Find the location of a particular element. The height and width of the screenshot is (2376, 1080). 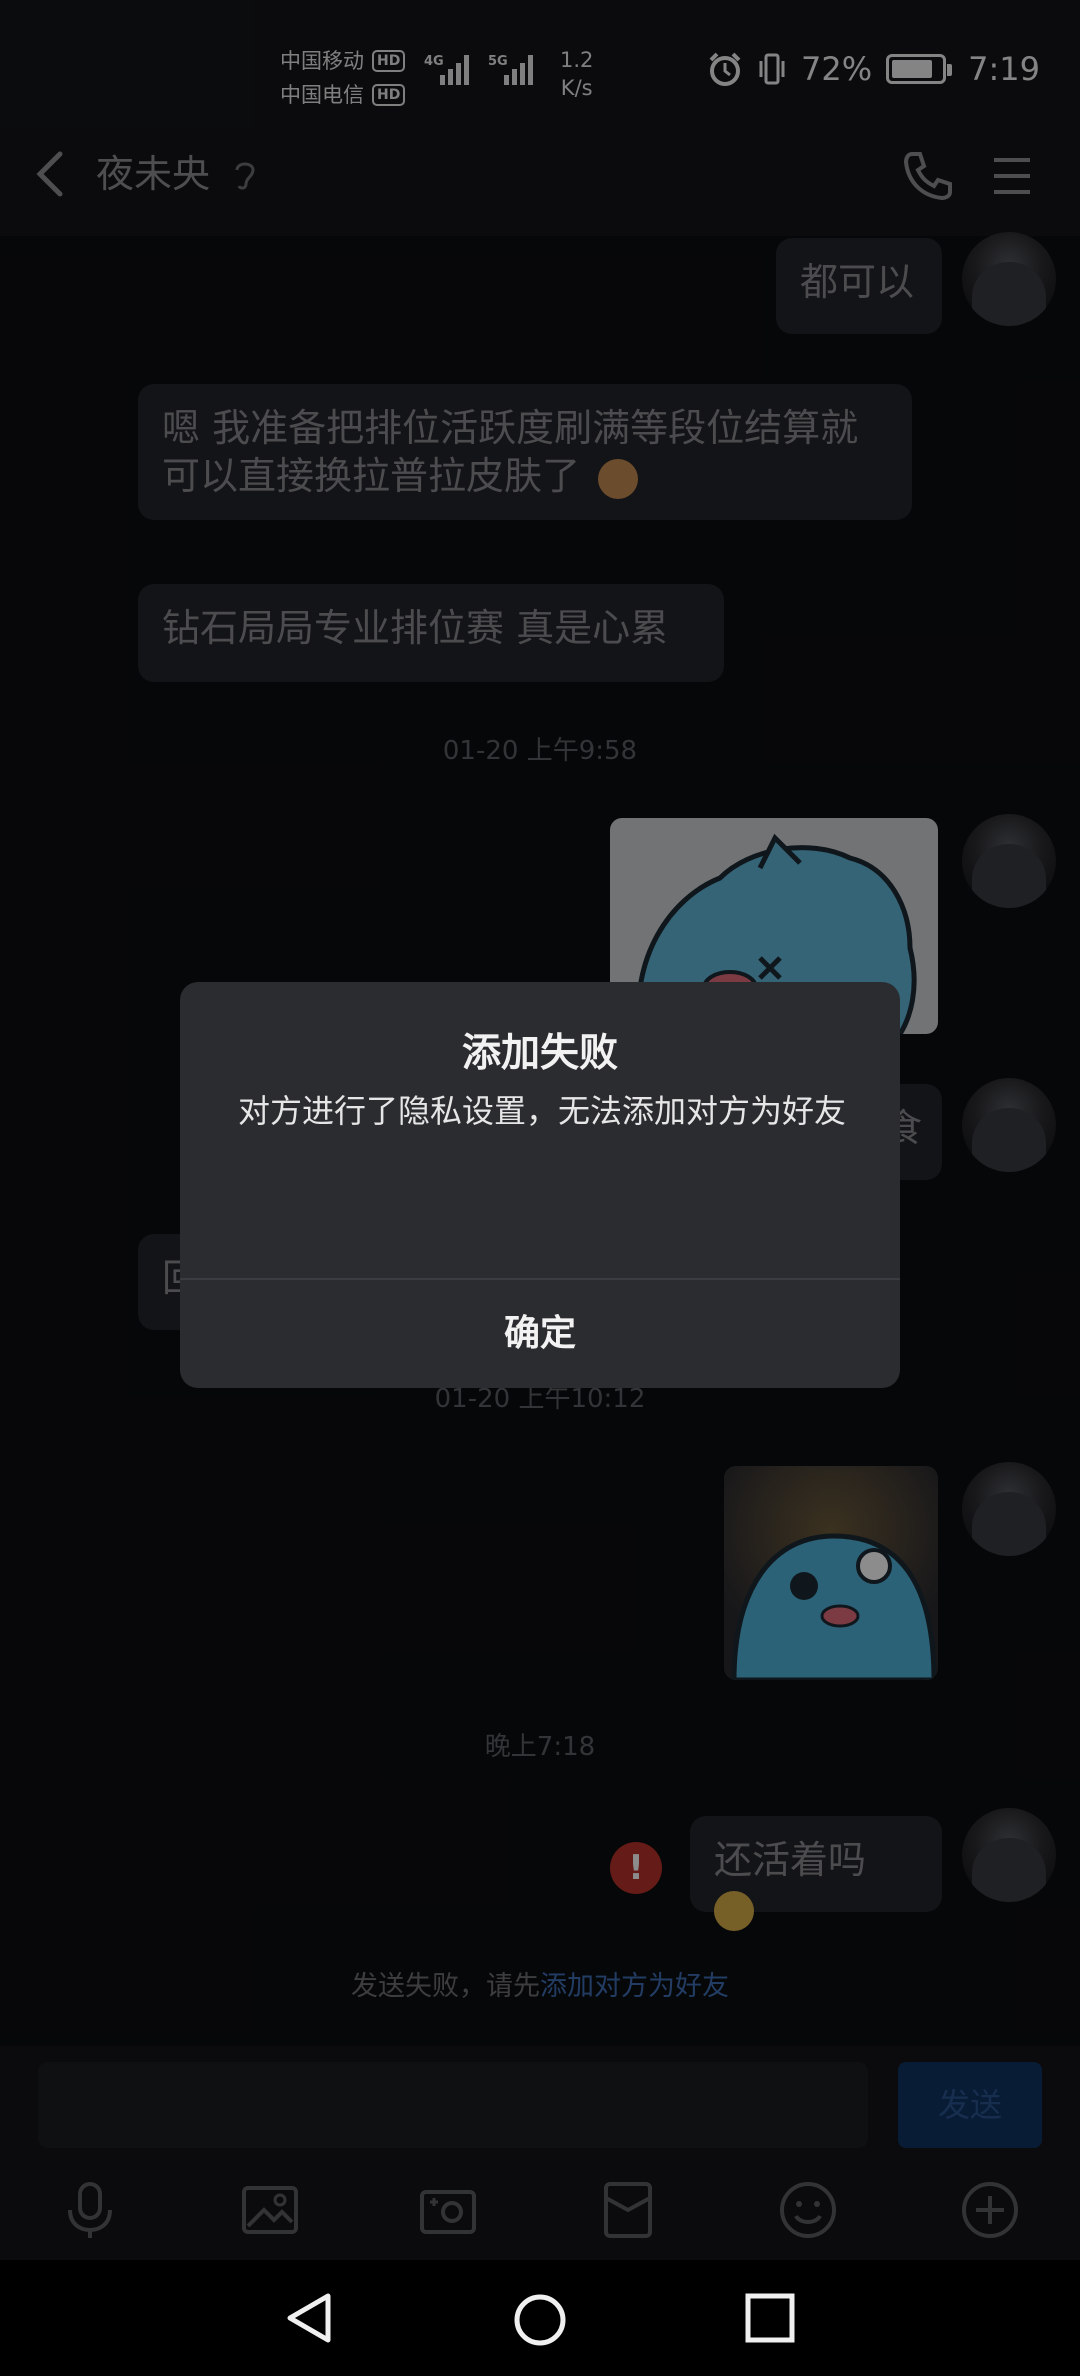

nav-home-icon is located at coordinates (540, 2320).